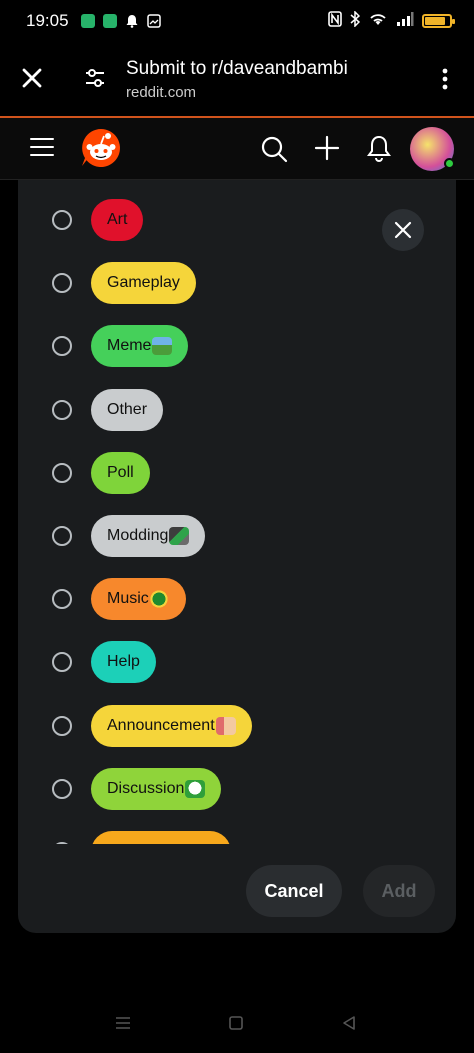 Image resolution: width=474 pixels, height=1053 pixels. Describe the element at coordinates (237, 283) in the screenshot. I see `flair-option: Gameplay` at that location.